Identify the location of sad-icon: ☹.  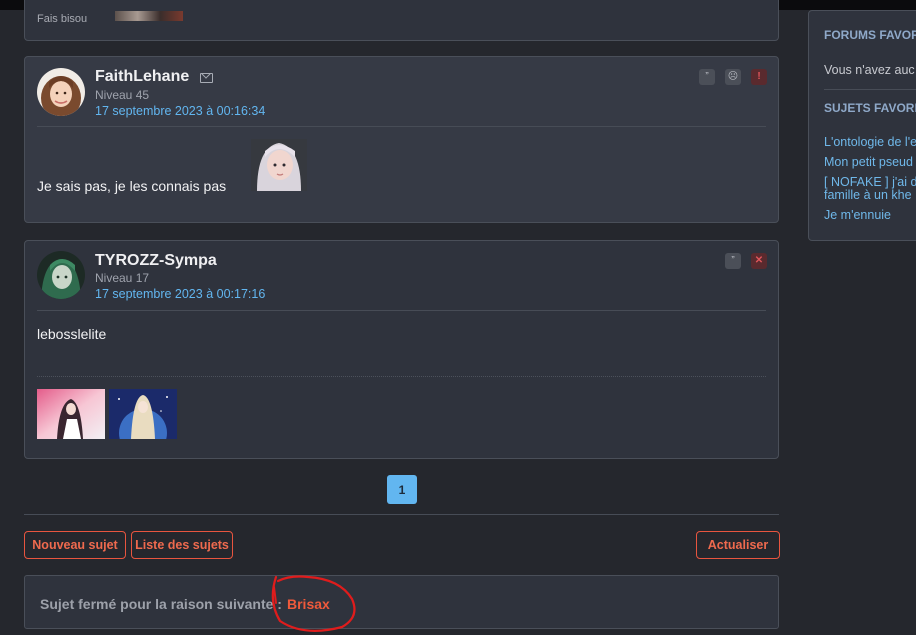
(733, 77).